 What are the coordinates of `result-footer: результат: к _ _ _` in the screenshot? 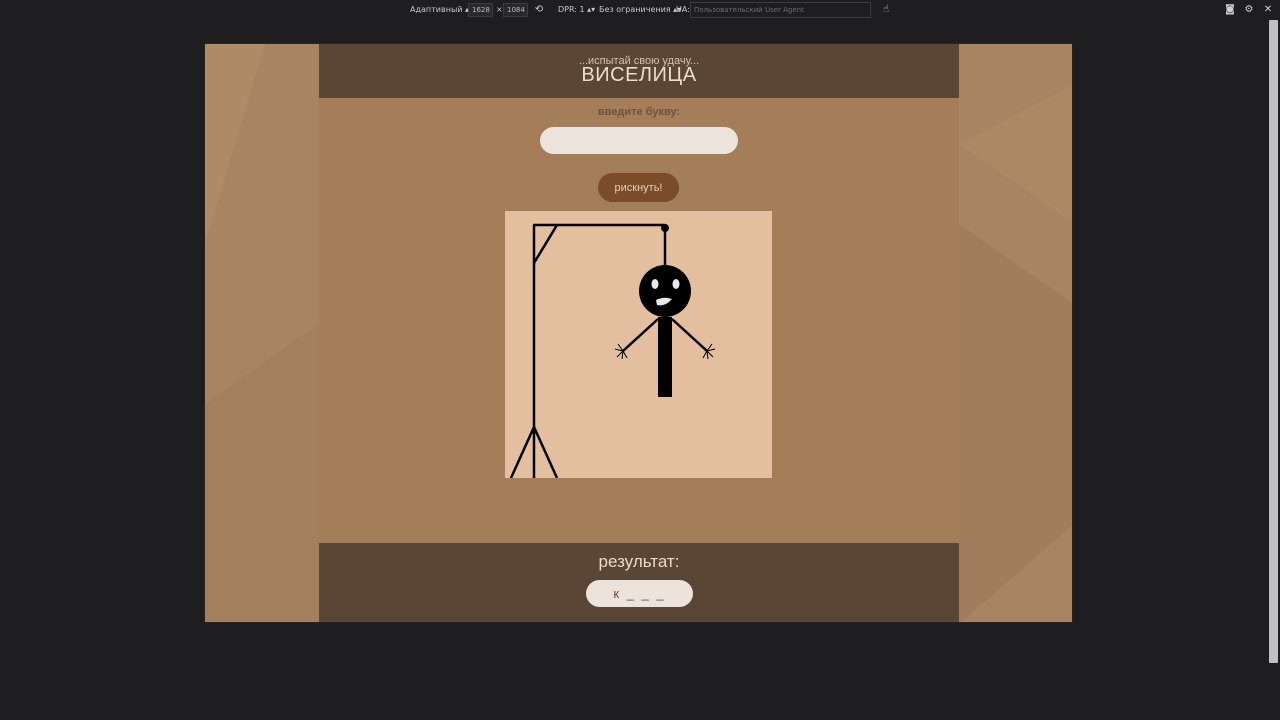 It's located at (639, 582).